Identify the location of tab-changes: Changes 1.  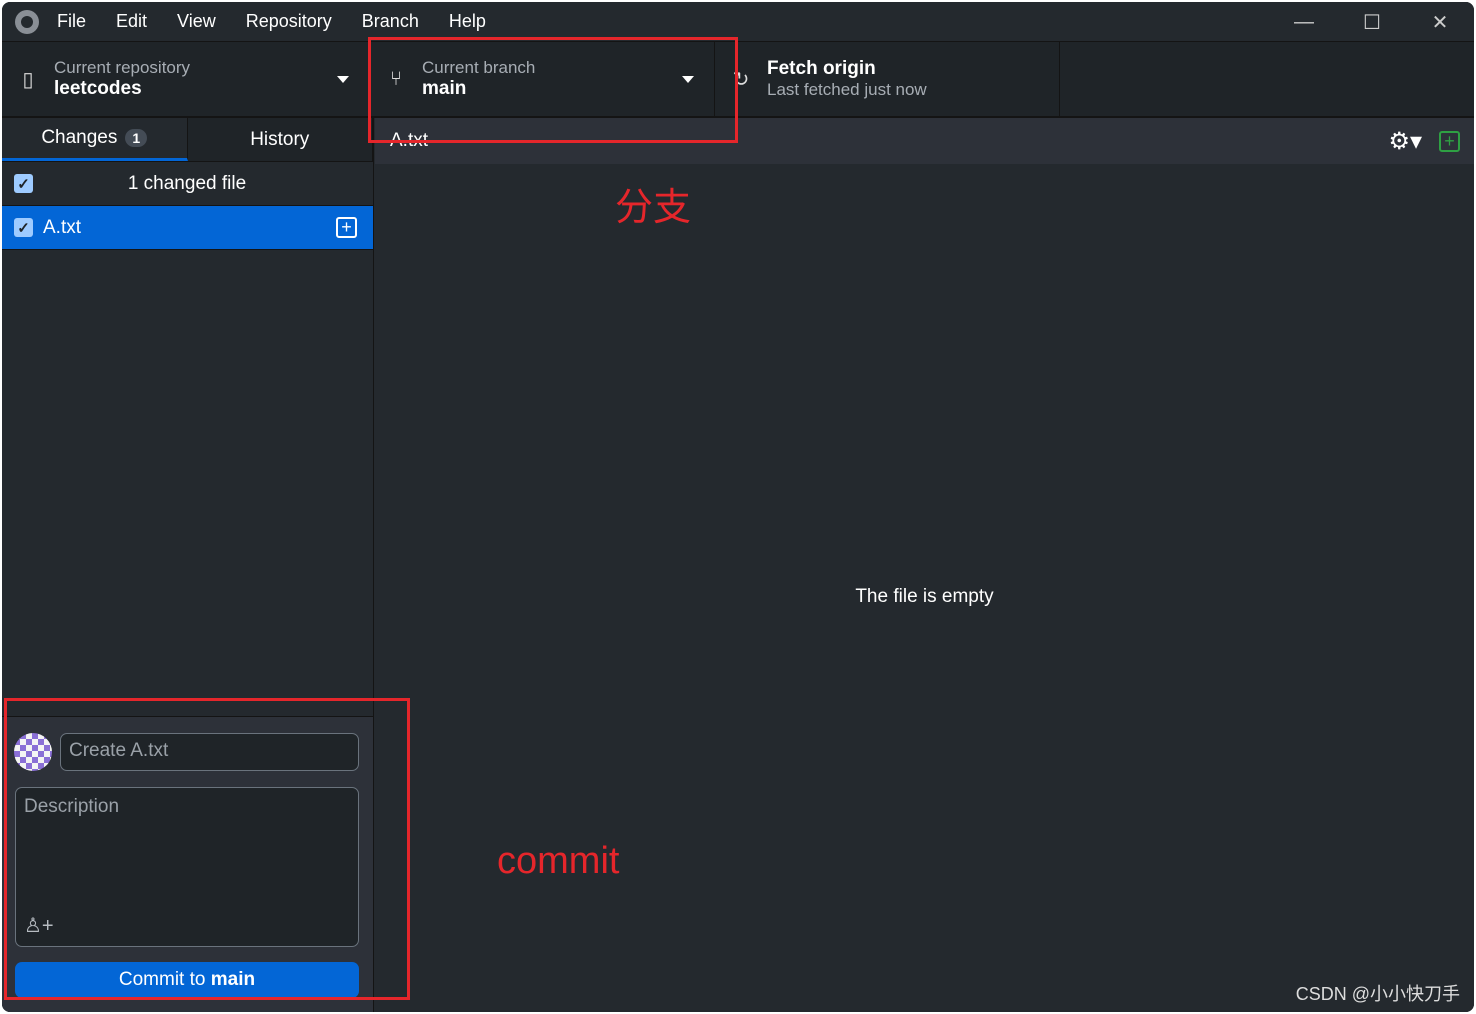
(95, 139).